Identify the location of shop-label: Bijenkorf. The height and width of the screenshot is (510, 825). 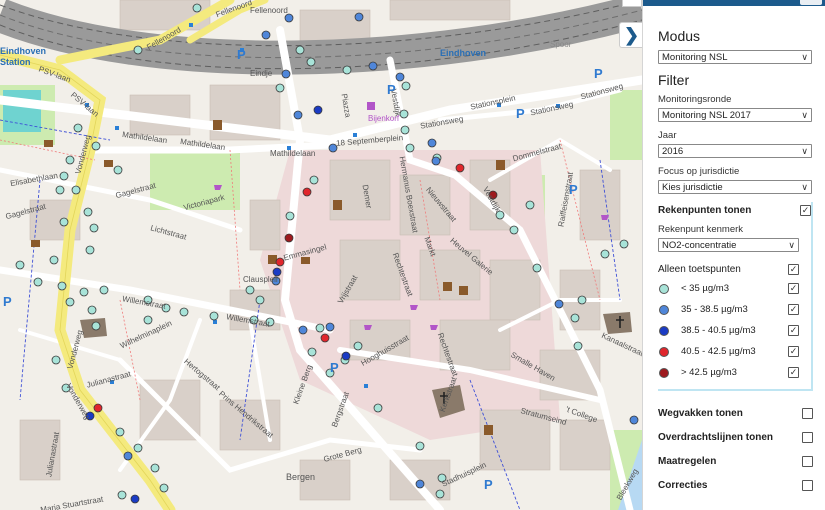
(384, 118).